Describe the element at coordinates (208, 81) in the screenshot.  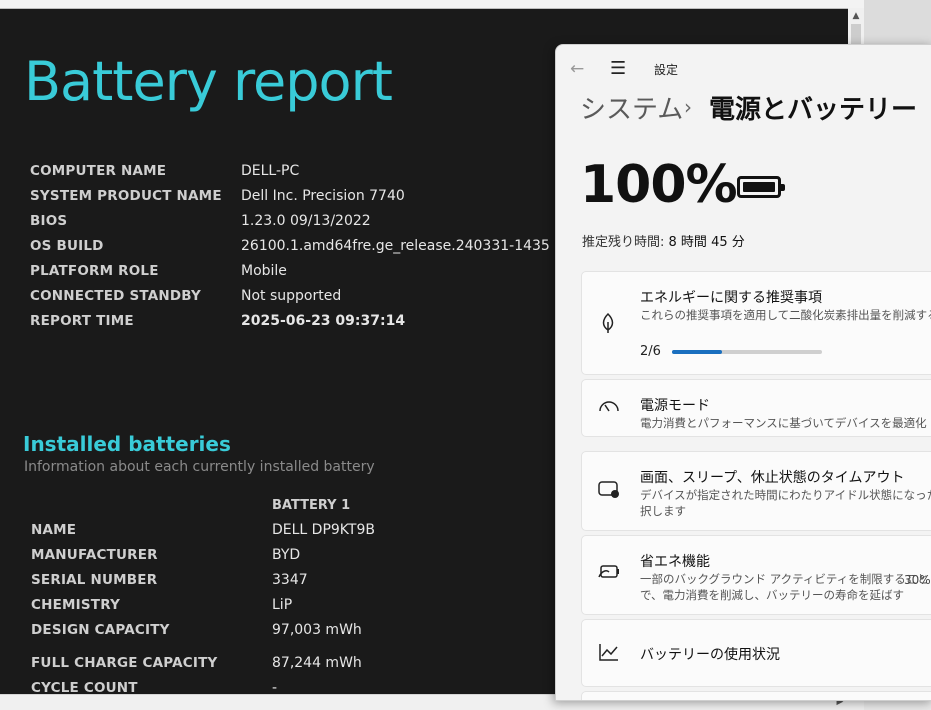
I see `report-title: Battery report` at that location.